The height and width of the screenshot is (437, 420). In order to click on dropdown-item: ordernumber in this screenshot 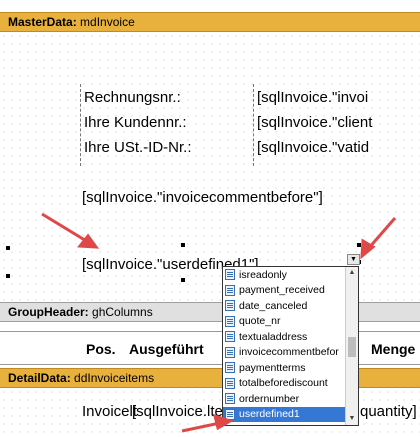, I will do `click(285, 399)`.